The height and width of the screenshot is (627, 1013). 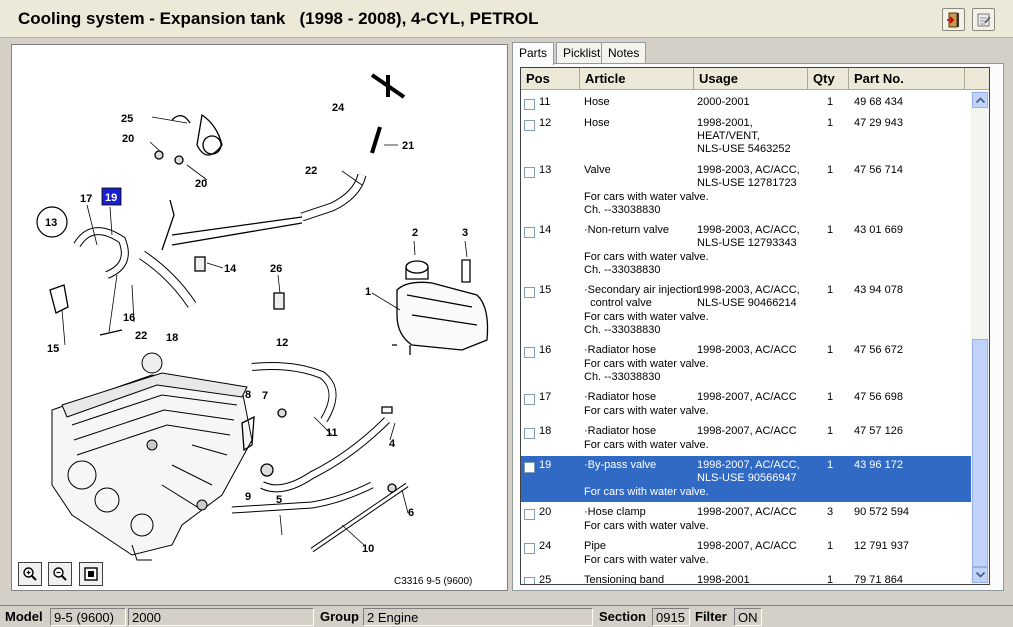 I want to click on table-row: 11 Hose 2000-2001 1 49 68 434, so click(x=746, y=103).